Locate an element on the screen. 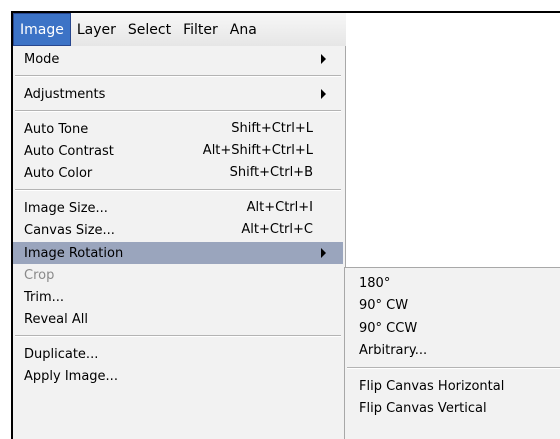 The image size is (560, 439). menu-image: Image is located at coordinates (42, 29).